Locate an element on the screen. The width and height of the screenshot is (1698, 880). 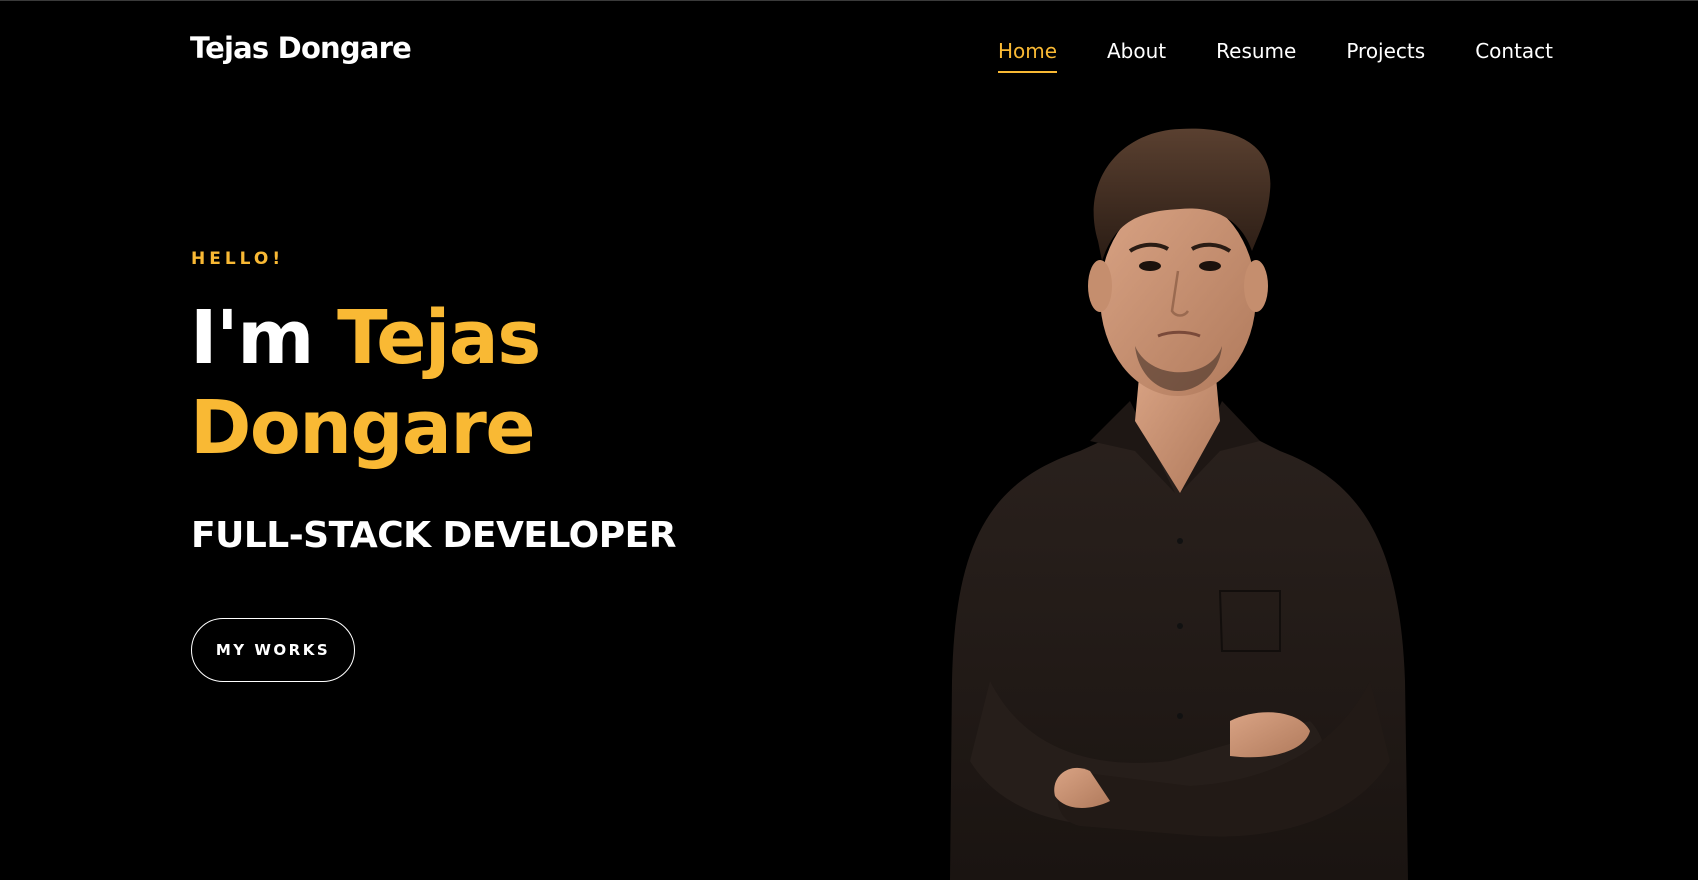
main-nav: Home About Resume Projects Contact is located at coordinates (1250, 56).